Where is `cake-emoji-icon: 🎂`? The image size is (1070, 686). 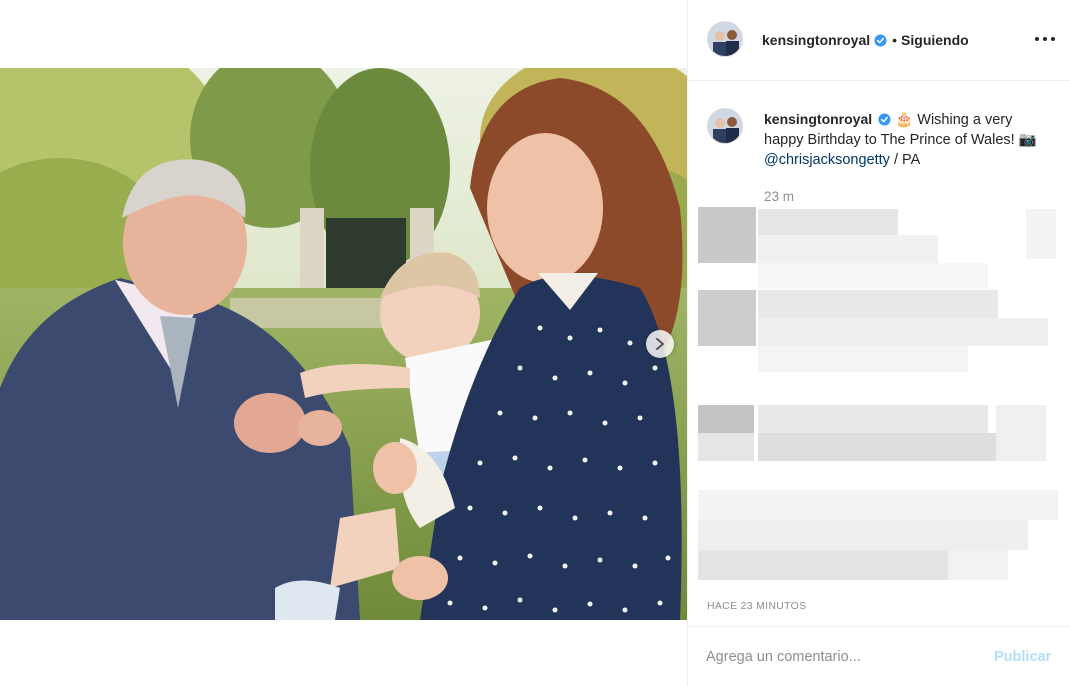 cake-emoji-icon: 🎂 is located at coordinates (904, 120).